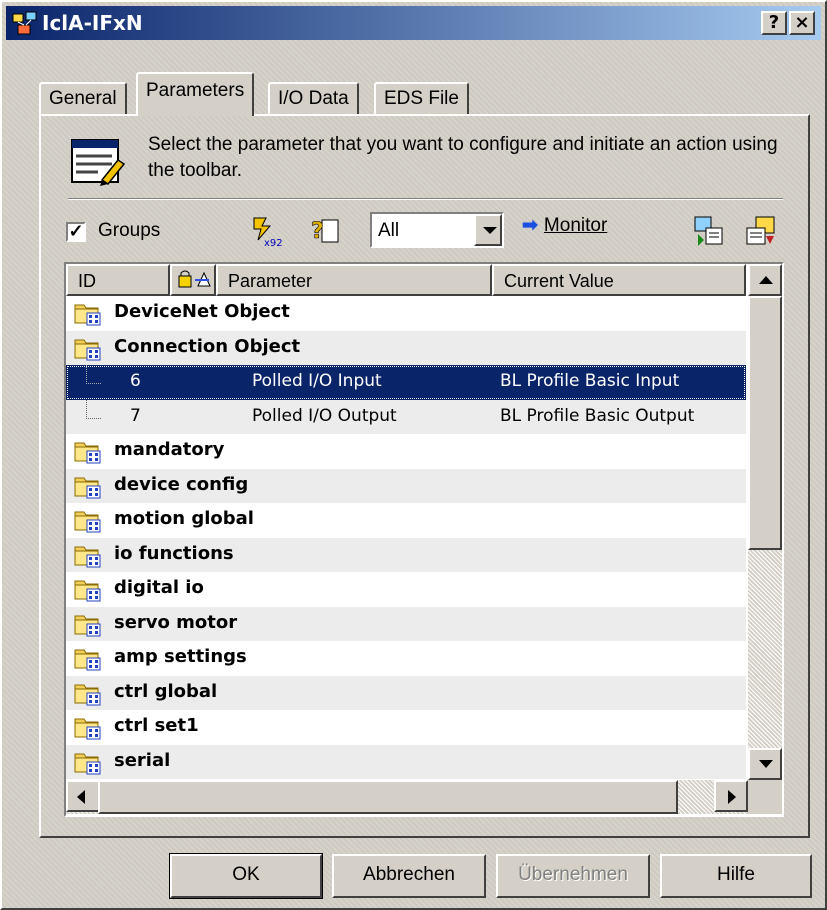 The height and width of the screenshot is (910, 827). What do you see at coordinates (246, 876) in the screenshot?
I see `ok-button: OK` at bounding box center [246, 876].